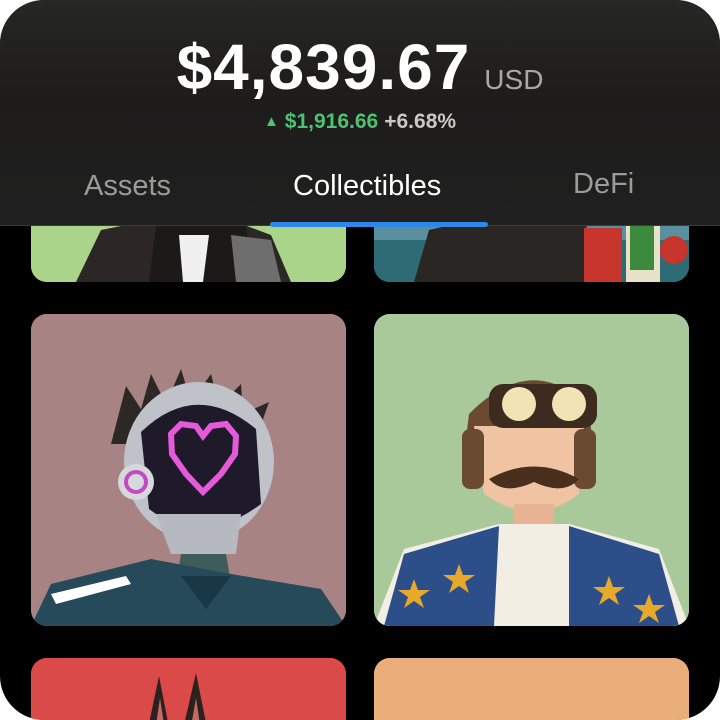 The image size is (720, 720). Describe the element at coordinates (331, 121) in the screenshot. I see `change-amount: $1,916.66` at that location.